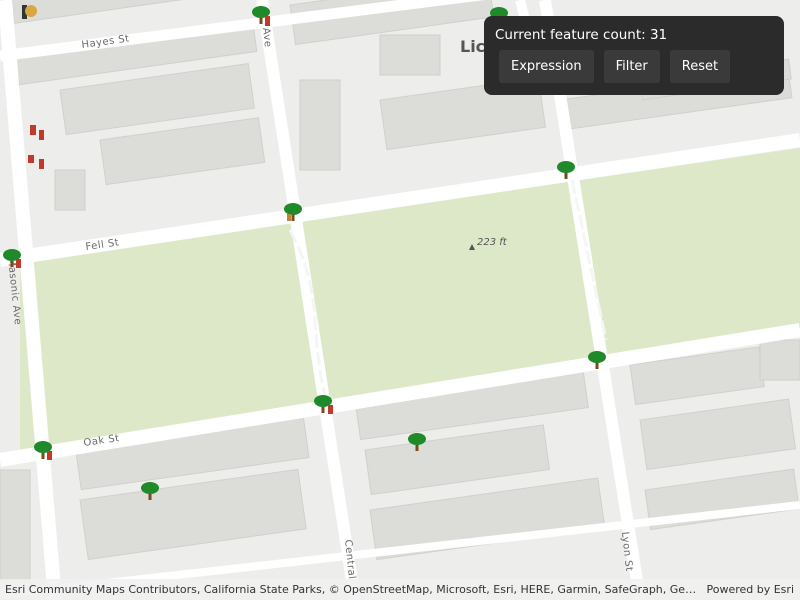  Describe the element at coordinates (492, 242) in the screenshot. I see `elevation-label: 223 ft` at that location.